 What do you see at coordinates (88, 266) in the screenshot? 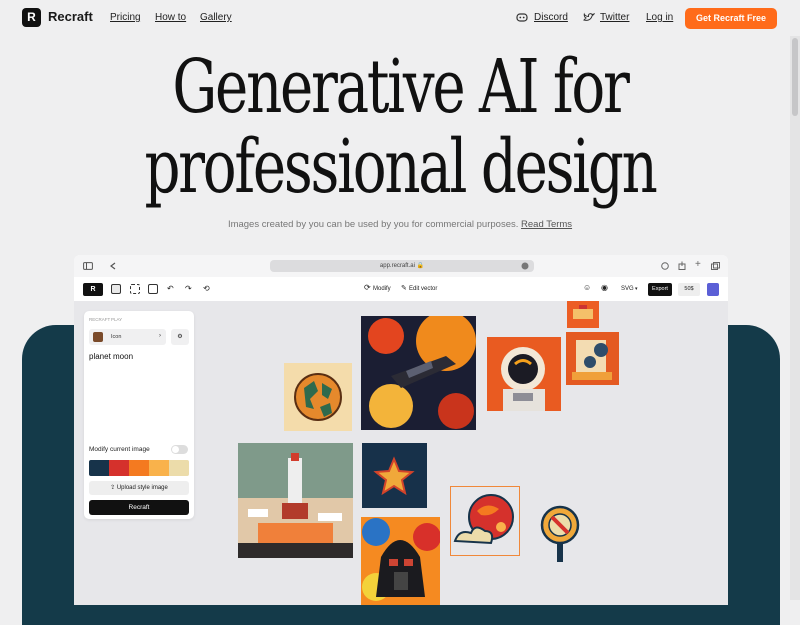
I see `sidebar-toggle-icon` at bounding box center [88, 266].